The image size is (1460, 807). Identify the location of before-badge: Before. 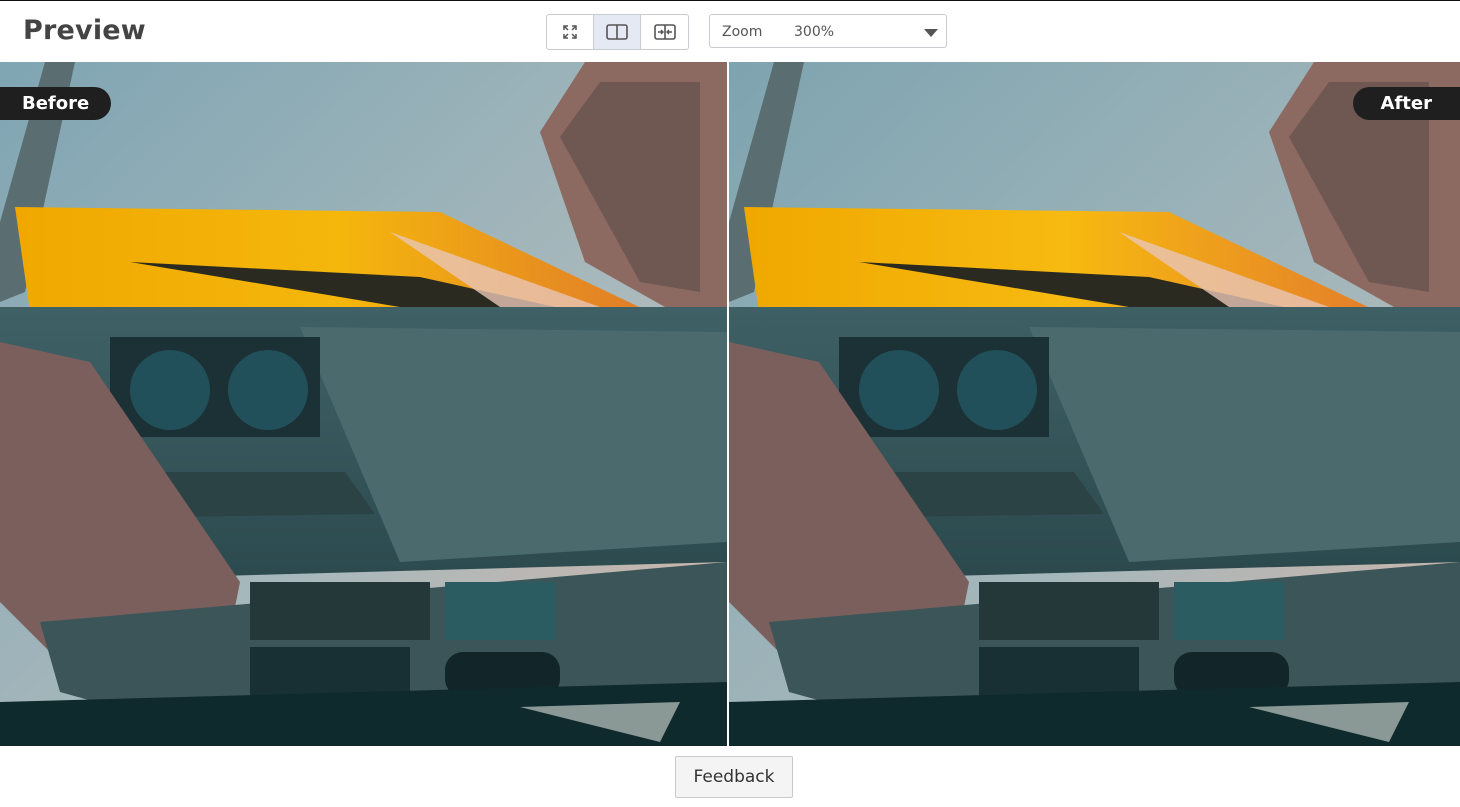
(56, 103).